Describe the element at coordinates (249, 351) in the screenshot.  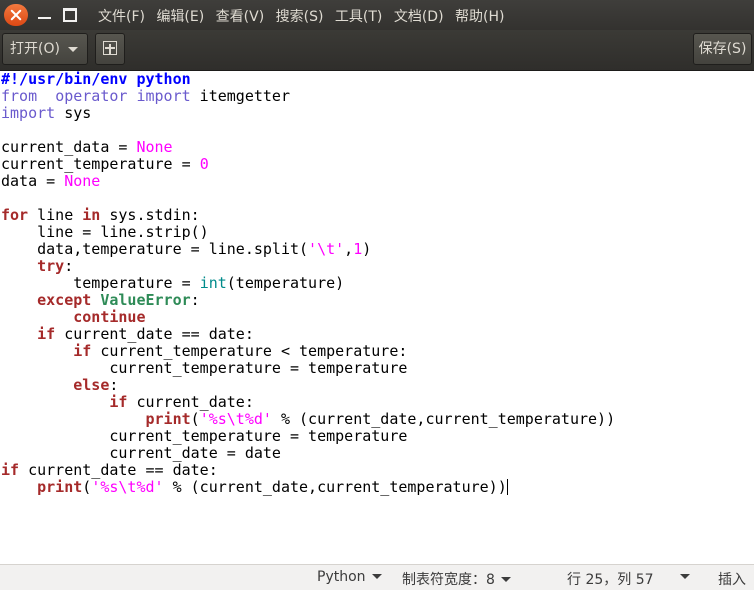
I see `code-token: current_temperature < temperature:` at that location.